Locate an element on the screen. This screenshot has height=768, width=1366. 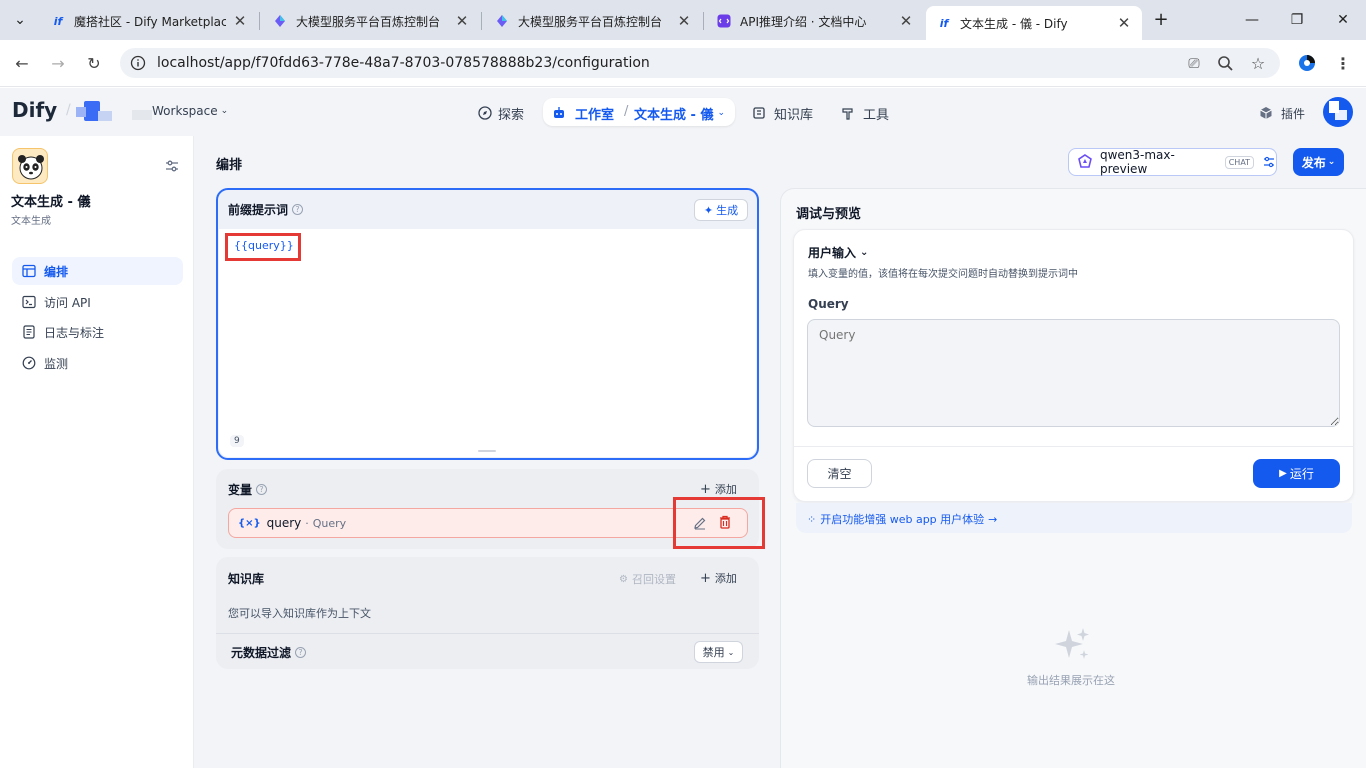
app-sidebar is located at coordinates (97, 452).